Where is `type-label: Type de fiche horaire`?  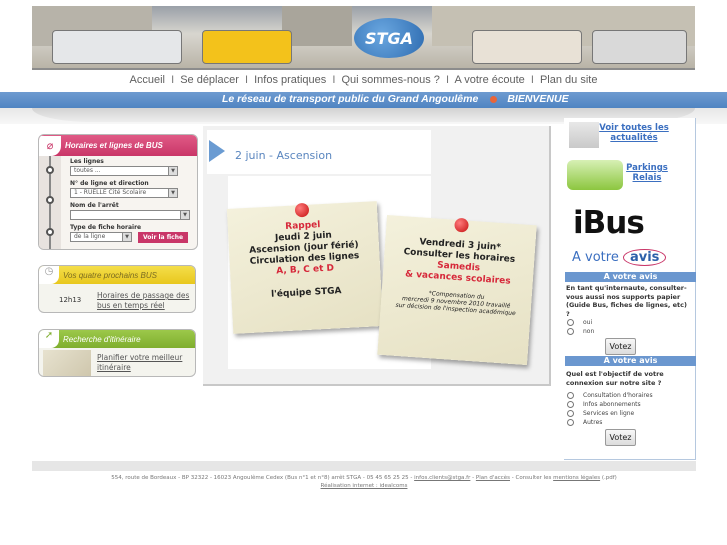 type-label: Type de fiche horaire is located at coordinates (106, 227).